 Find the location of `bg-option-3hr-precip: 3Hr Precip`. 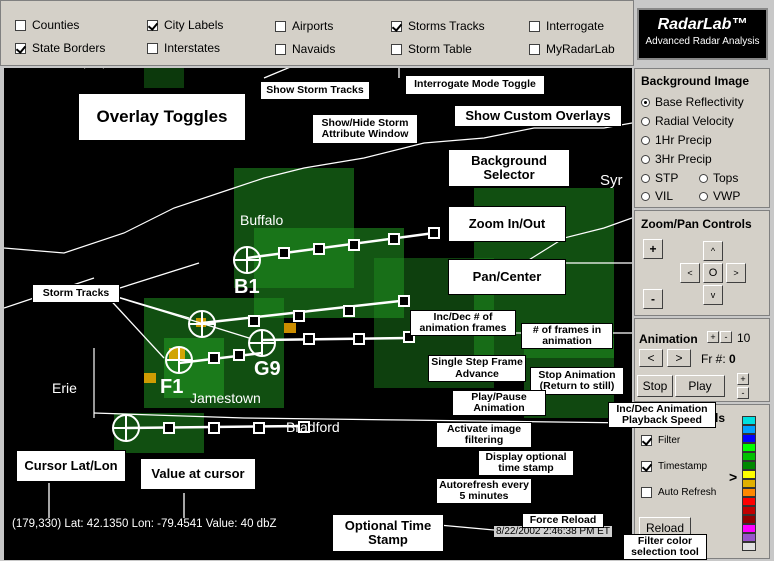

bg-option-3hr-precip: 3Hr Precip is located at coordinates (676, 159).